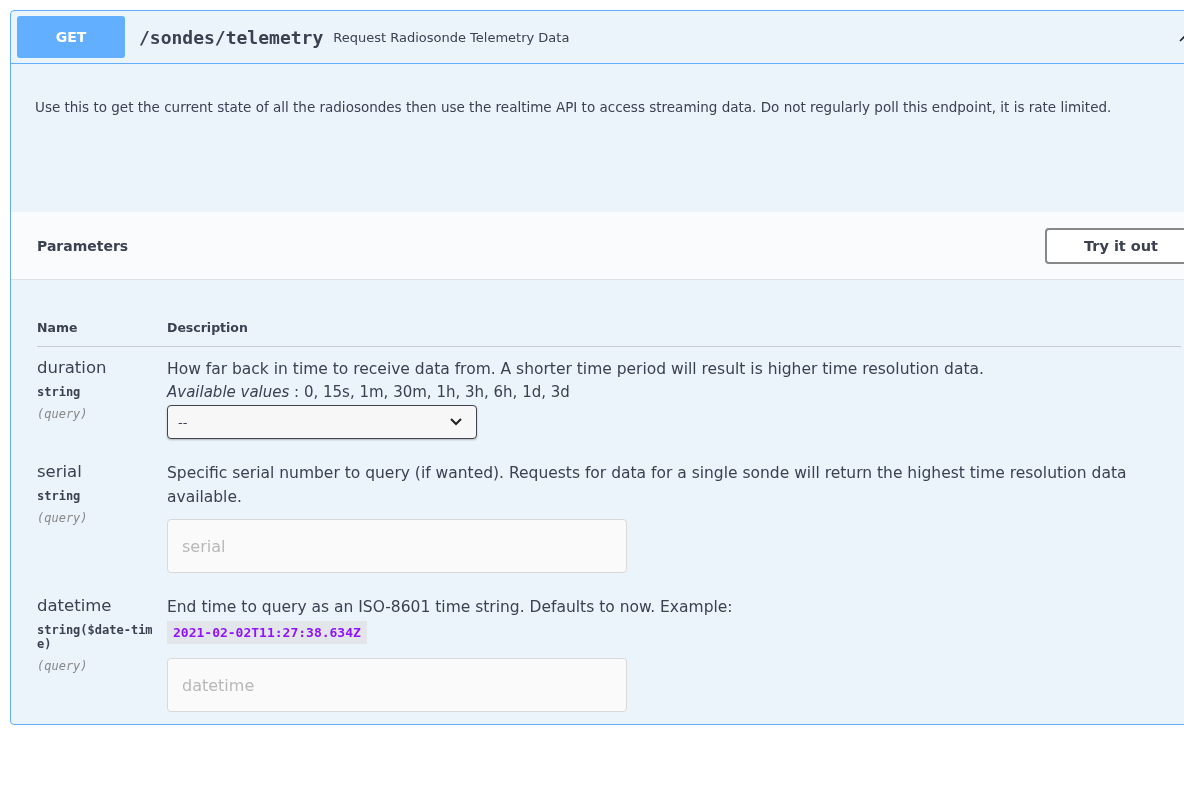 The image size is (1184, 796). What do you see at coordinates (71, 37) in the screenshot?
I see `method-badge: GET` at bounding box center [71, 37].